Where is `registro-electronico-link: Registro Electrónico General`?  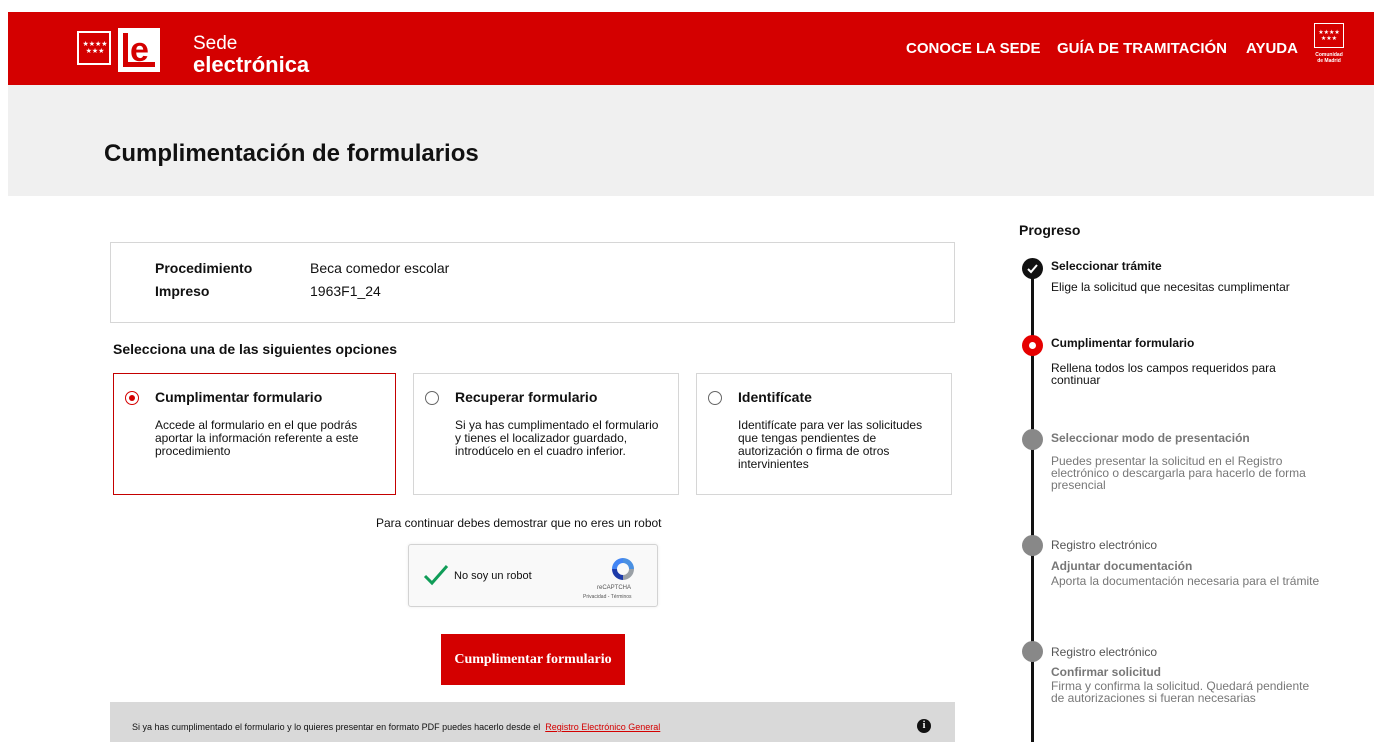 registro-electronico-link: Registro Electrónico General is located at coordinates (602, 727).